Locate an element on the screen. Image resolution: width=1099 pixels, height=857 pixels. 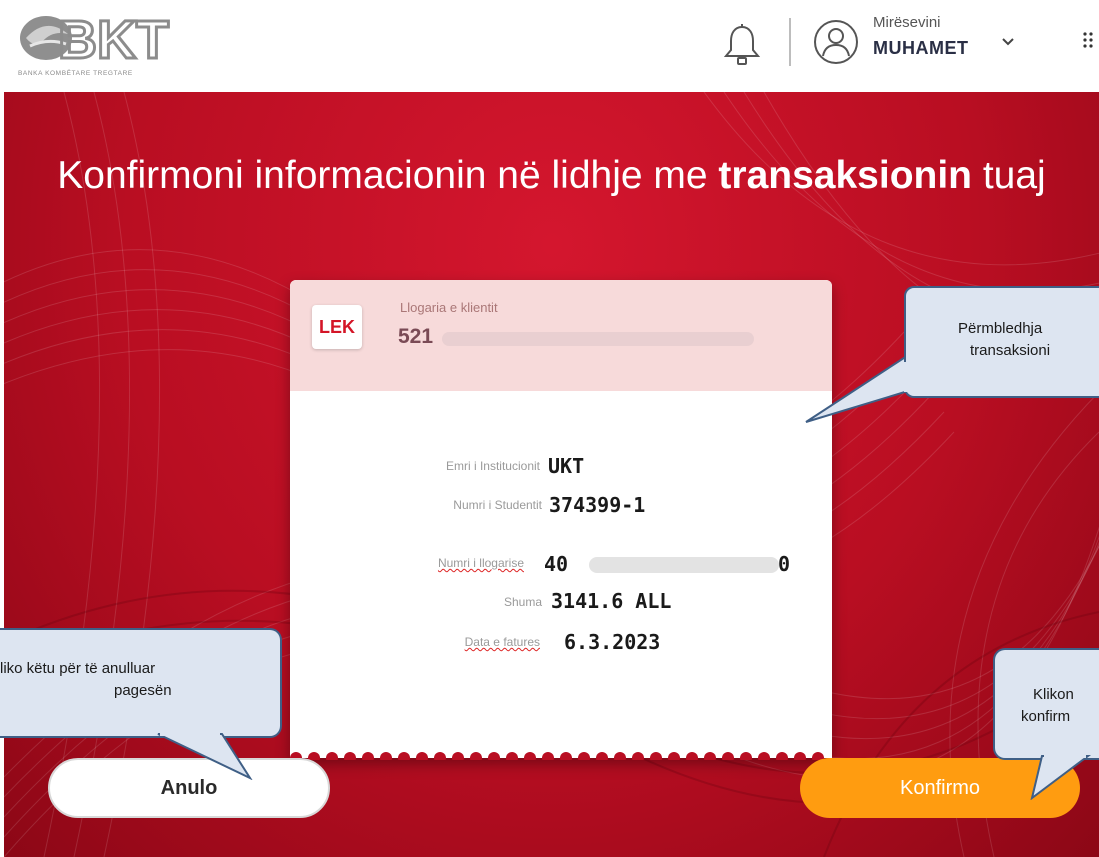
amount-value: 3141.6 ALL is located at coordinates (611, 601).